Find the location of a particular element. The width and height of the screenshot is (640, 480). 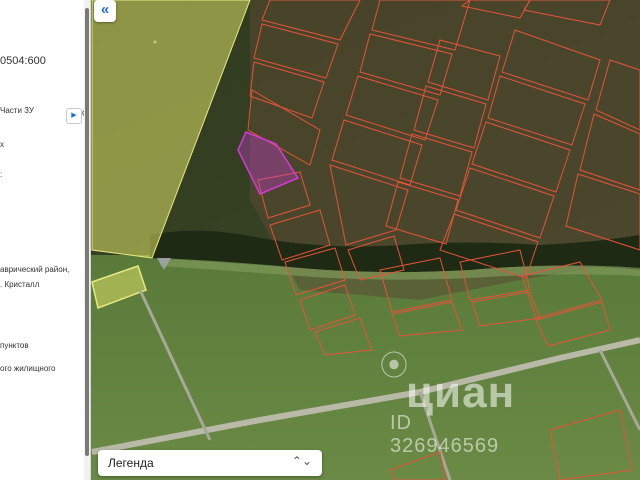

info-line: х is located at coordinates (2, 144).